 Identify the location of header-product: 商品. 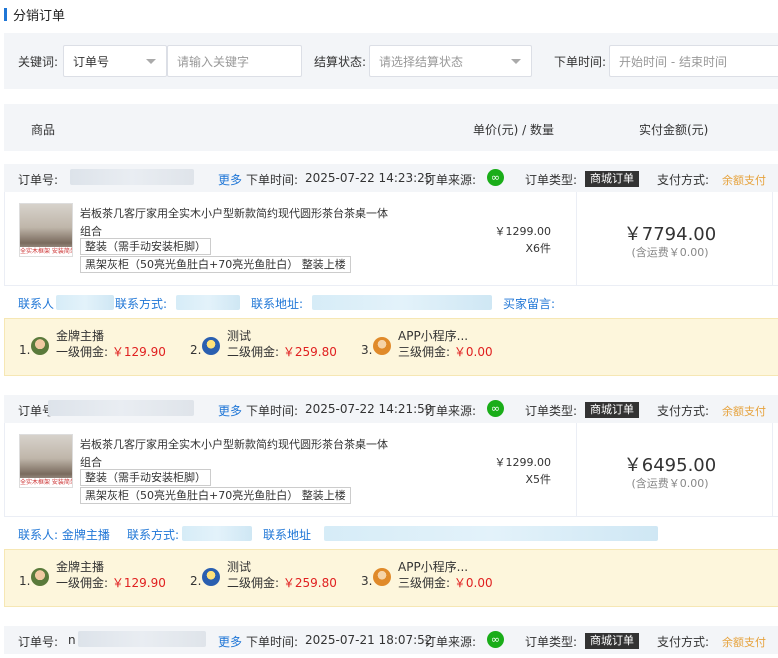
(43, 130).